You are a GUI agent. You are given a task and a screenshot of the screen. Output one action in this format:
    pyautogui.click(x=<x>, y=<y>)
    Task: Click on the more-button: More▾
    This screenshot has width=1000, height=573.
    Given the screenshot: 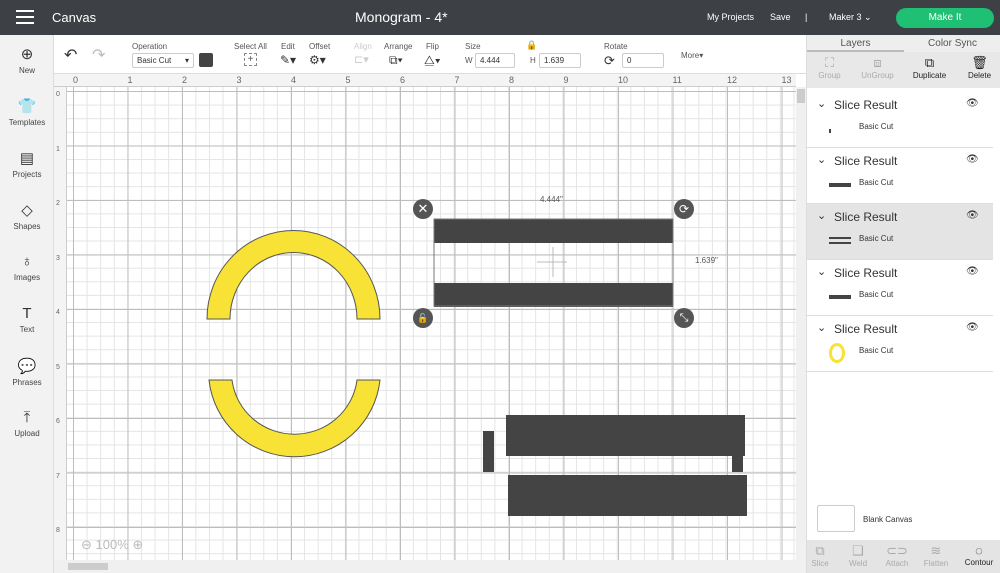 What is the action you would take?
    pyautogui.click(x=692, y=55)
    